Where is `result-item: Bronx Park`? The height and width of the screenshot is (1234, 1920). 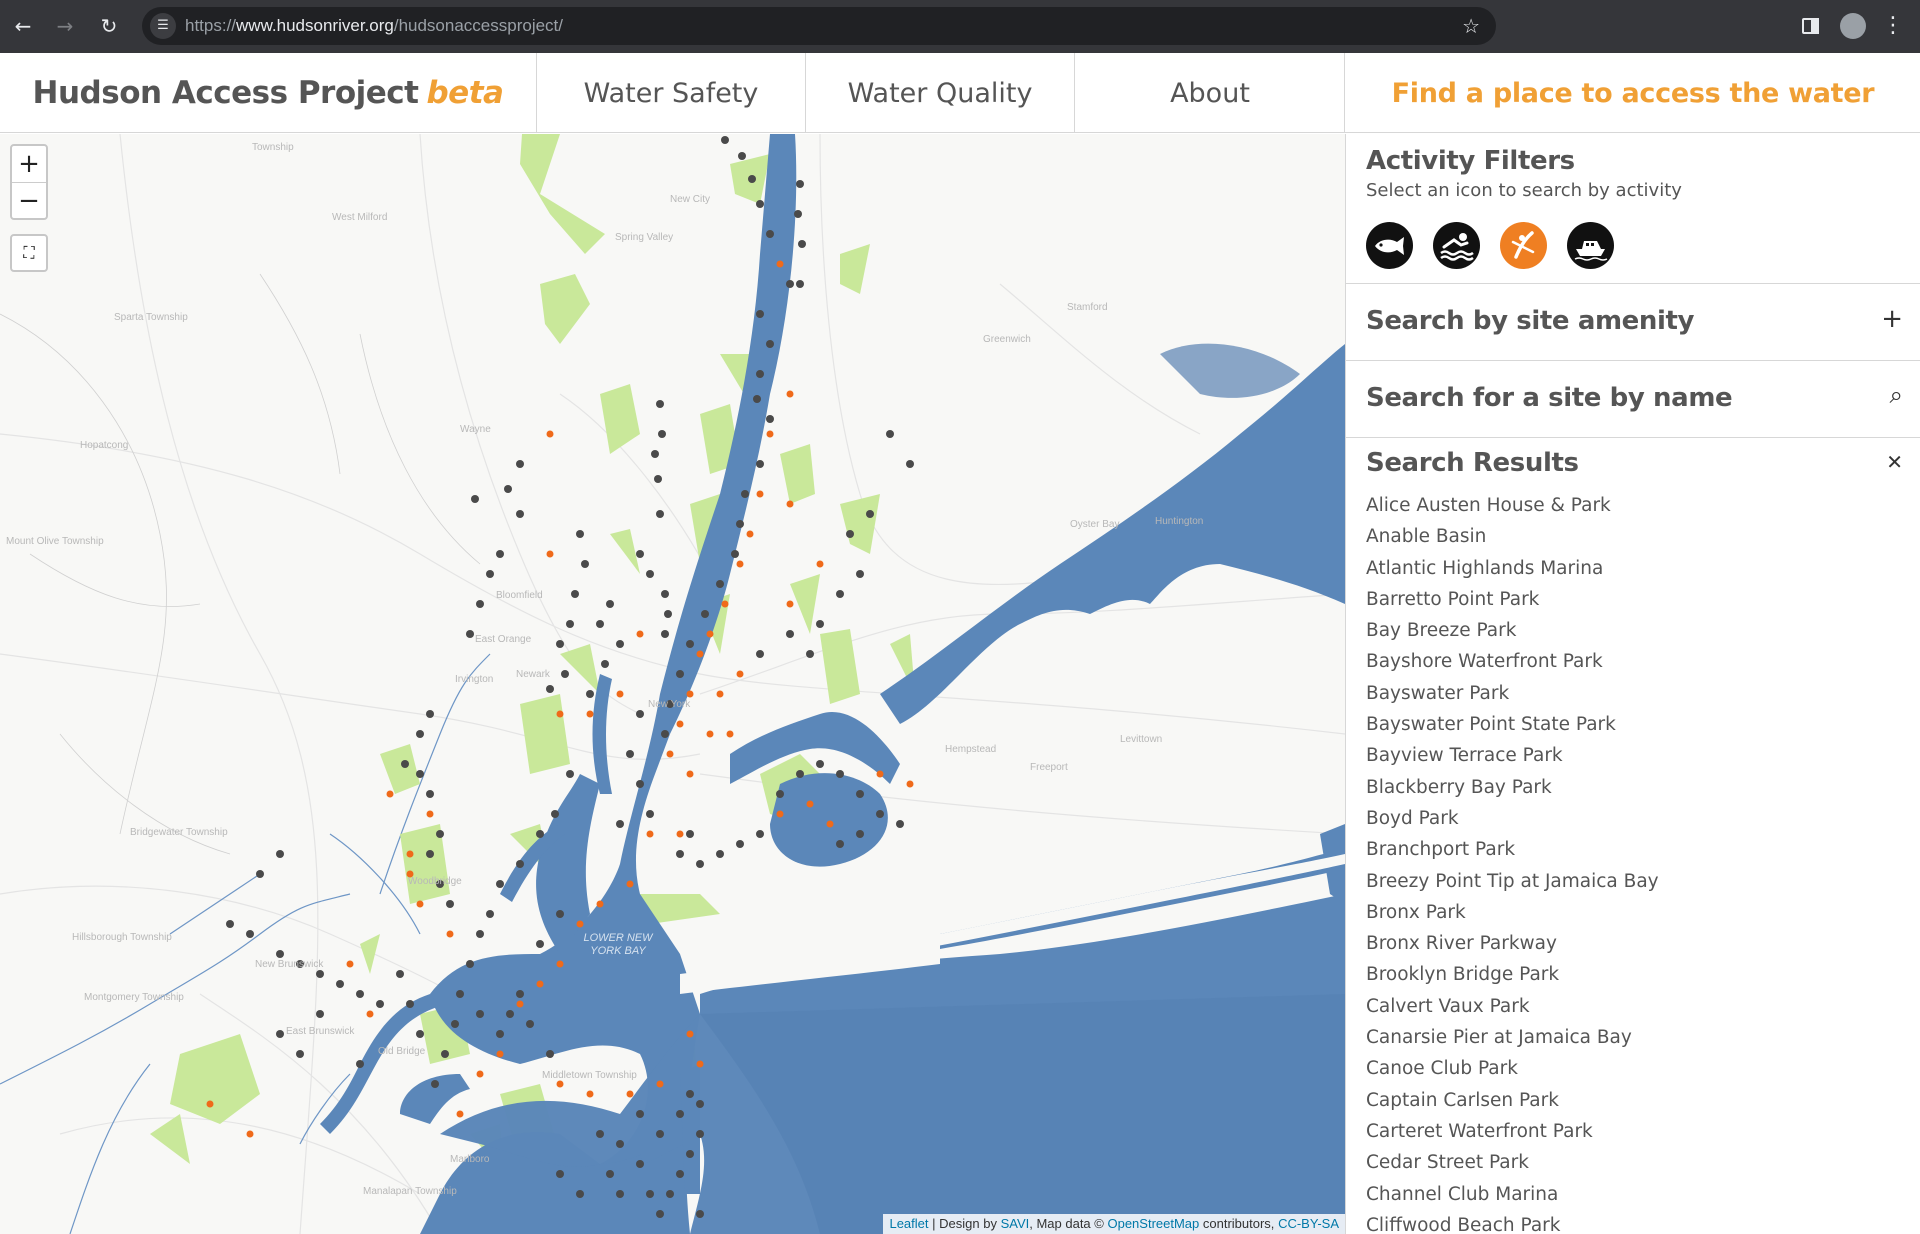
result-item: Bronx Park is located at coordinates (1512, 912).